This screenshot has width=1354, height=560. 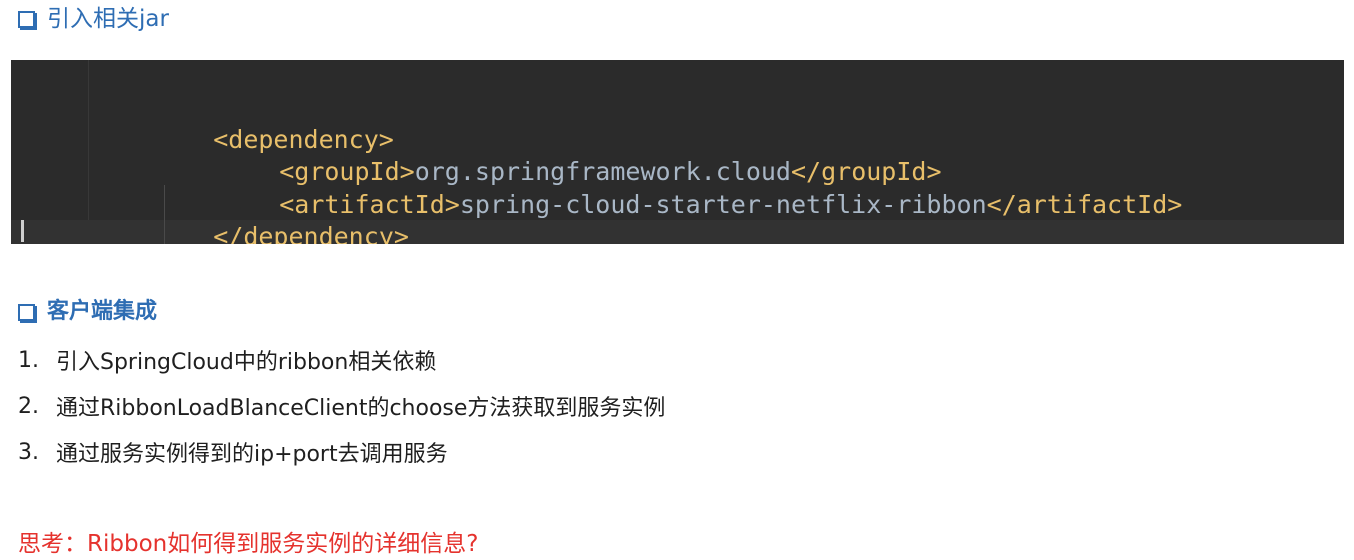 What do you see at coordinates (246, 362) in the screenshot?
I see `list-text: 引入SpringCloud中的ribbon相关依赖` at bounding box center [246, 362].